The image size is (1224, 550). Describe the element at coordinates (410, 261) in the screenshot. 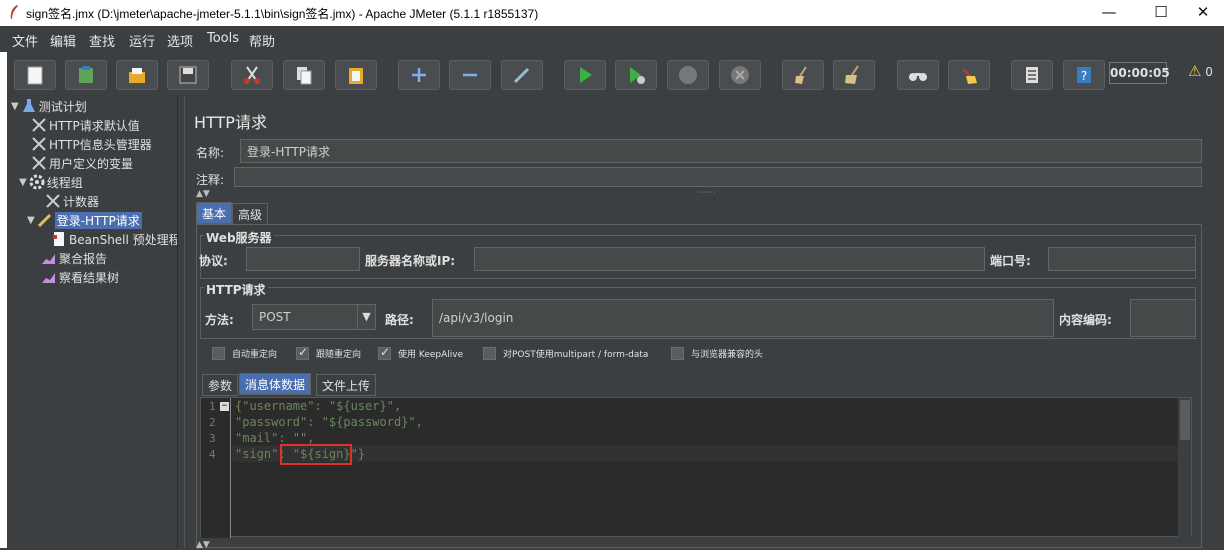

I see `server-label: 服务器名称或IP:` at that location.